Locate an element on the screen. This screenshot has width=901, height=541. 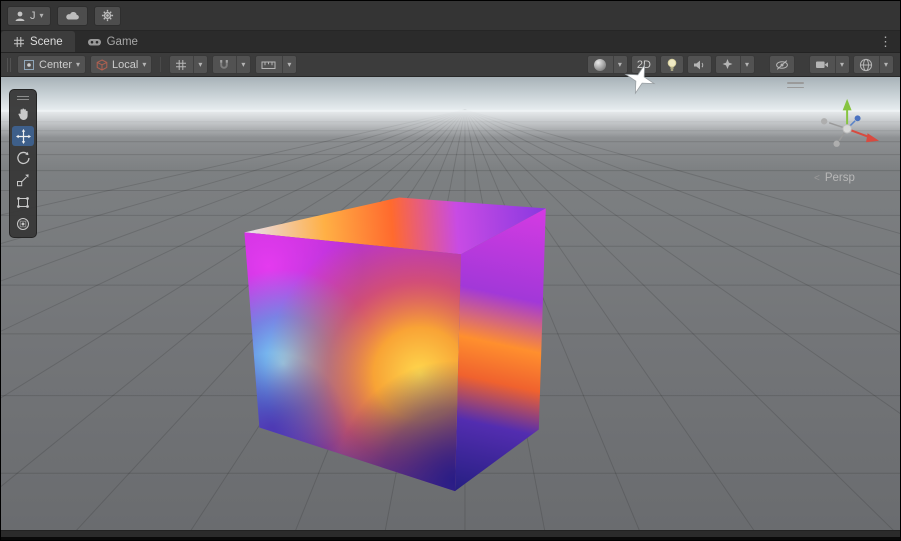
rotate-tool is located at coordinates (23, 158).